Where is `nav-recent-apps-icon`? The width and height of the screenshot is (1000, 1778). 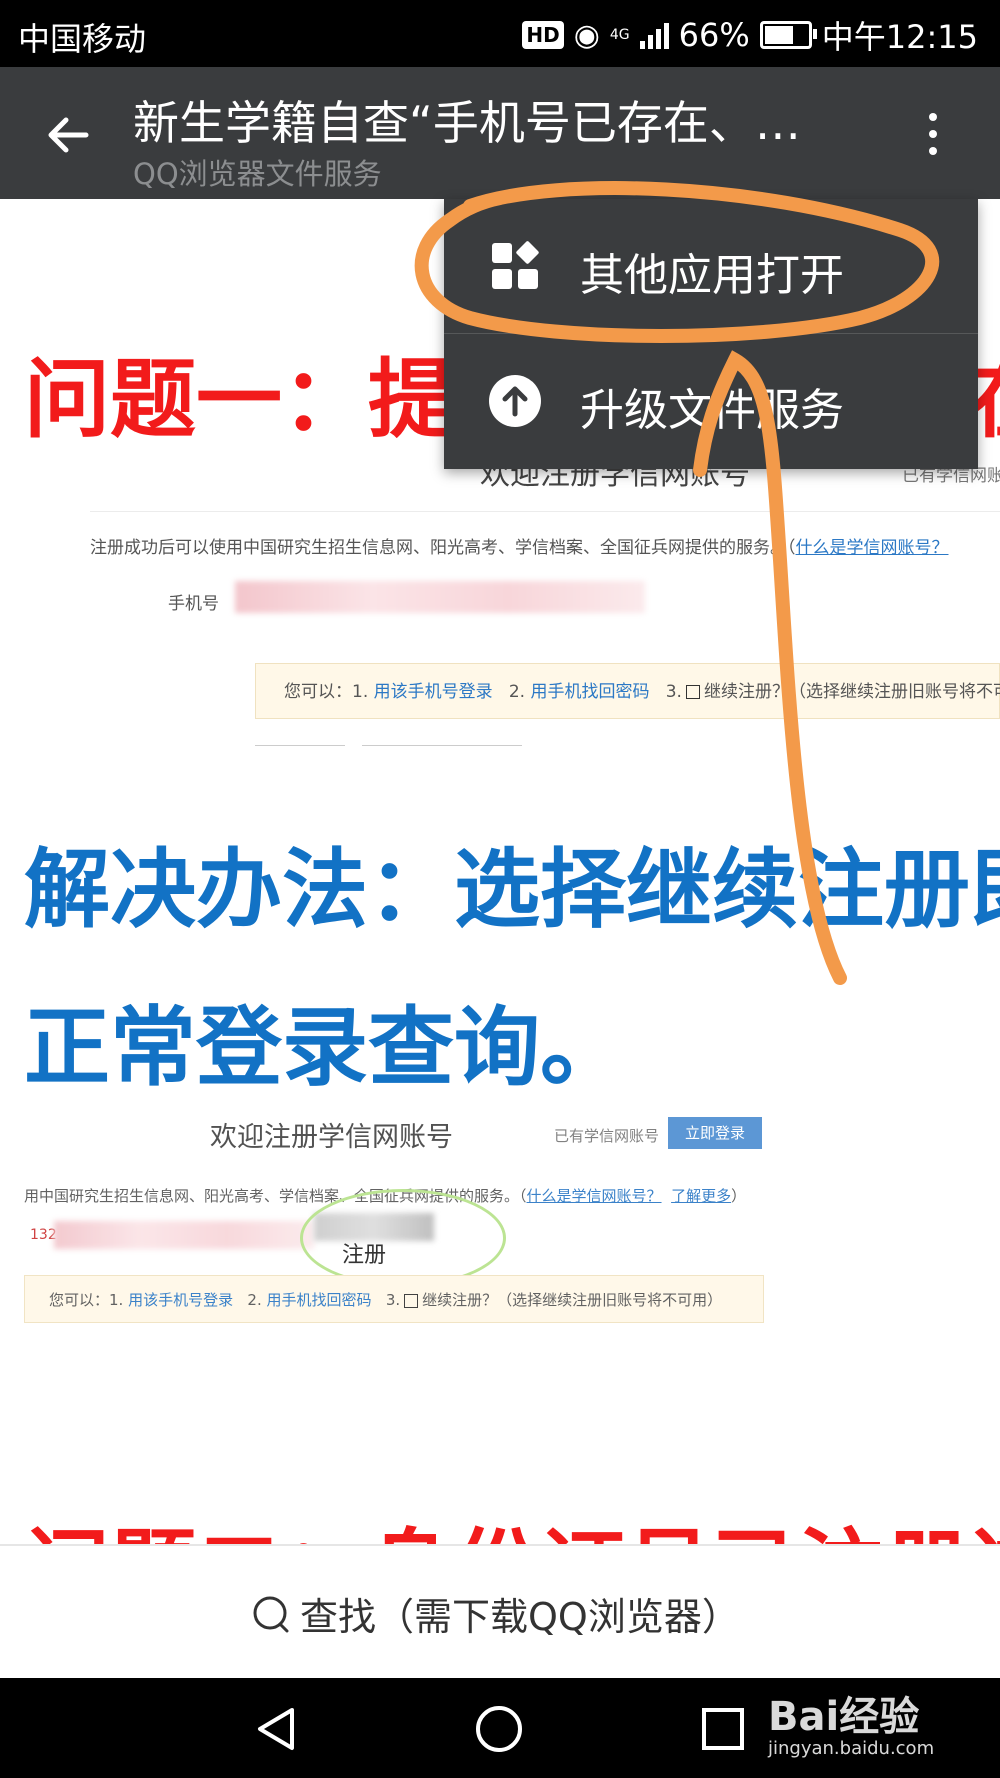 nav-recent-apps-icon is located at coordinates (723, 1729).